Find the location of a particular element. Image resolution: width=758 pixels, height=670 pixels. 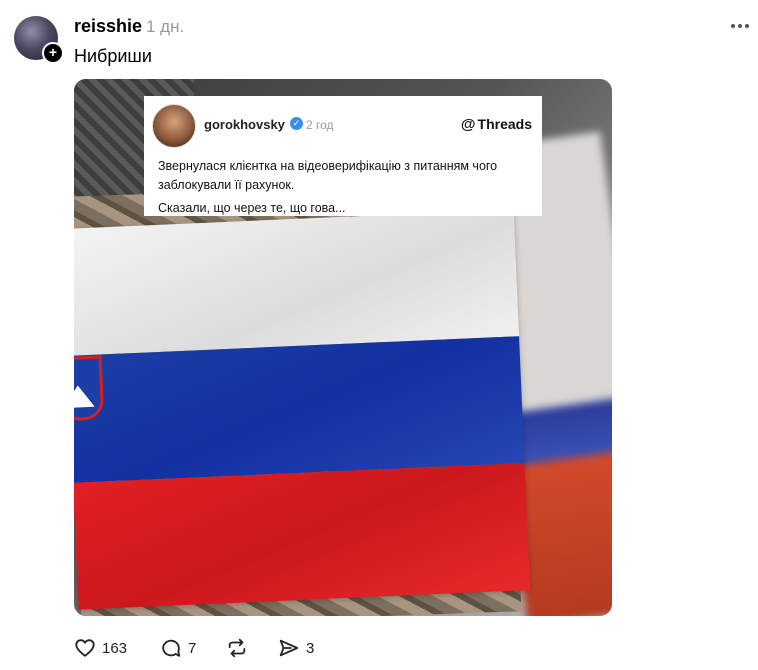

embedded-avatar is located at coordinates (174, 126).